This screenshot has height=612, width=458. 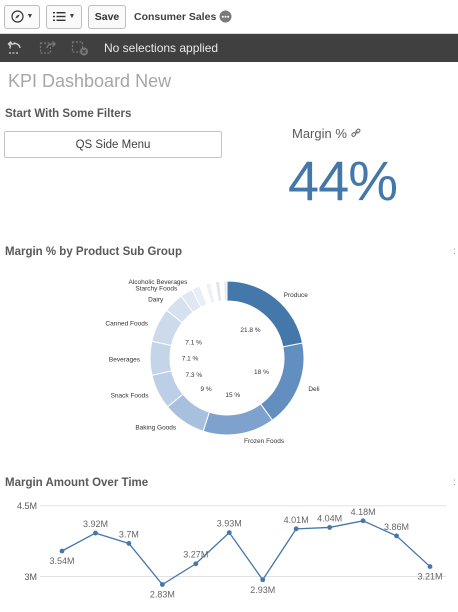 I want to click on kpi-label: Margin %, so click(x=347, y=133).